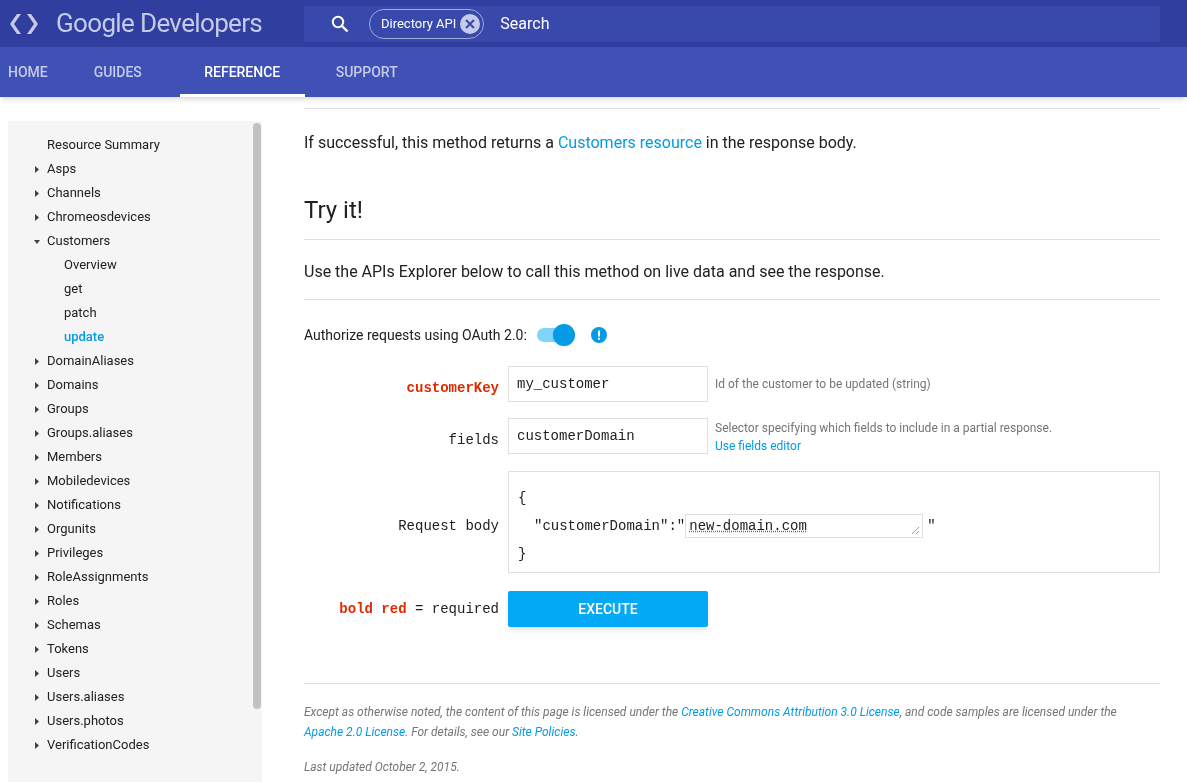 This screenshot has width=1187, height=782. What do you see at coordinates (75, 553) in the screenshot?
I see `sidebar-item: Privileges` at bounding box center [75, 553].